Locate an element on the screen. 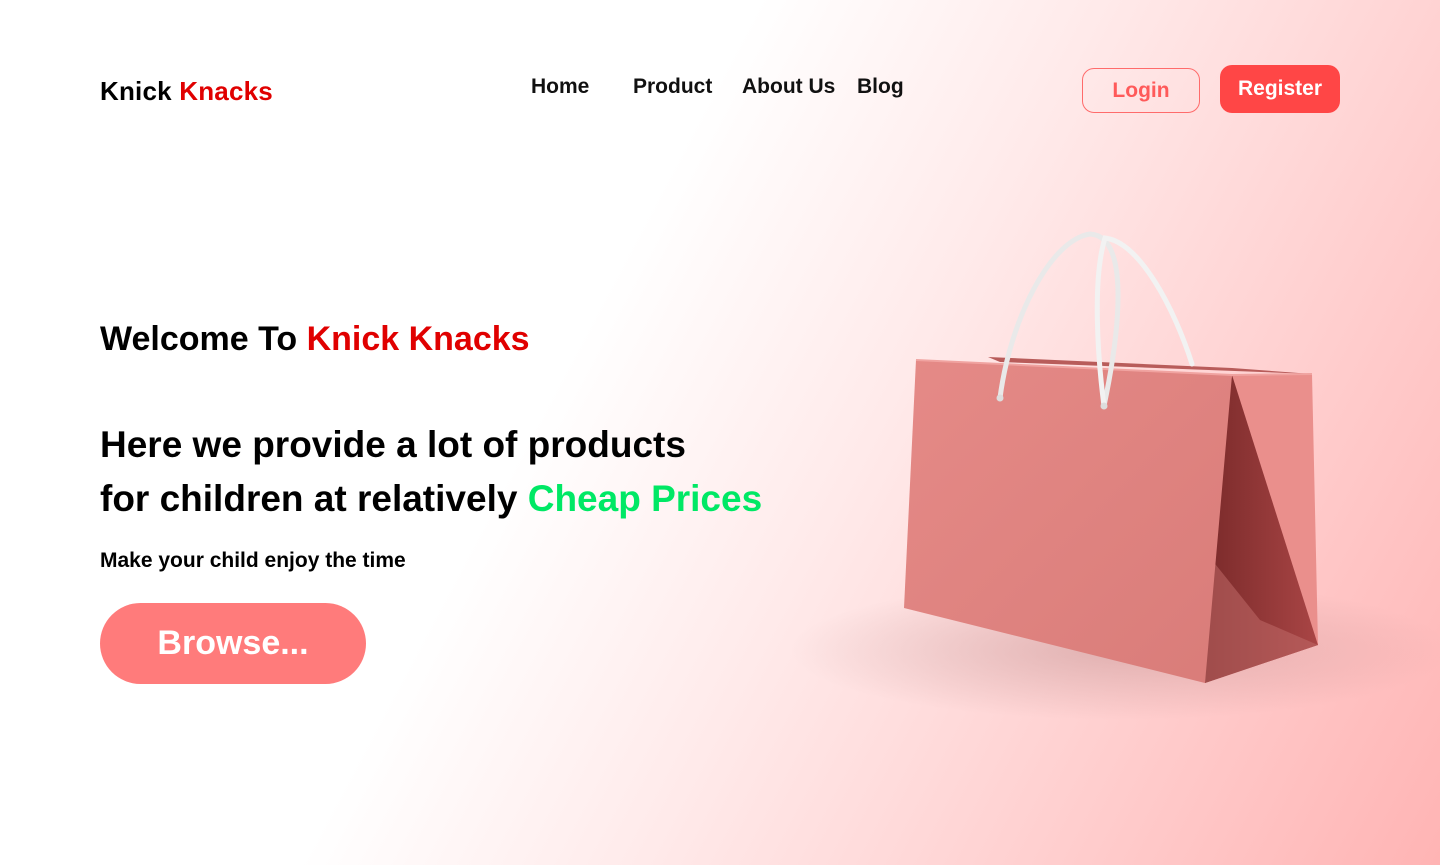  nav-item-about-us: About Us is located at coordinates (788, 87).